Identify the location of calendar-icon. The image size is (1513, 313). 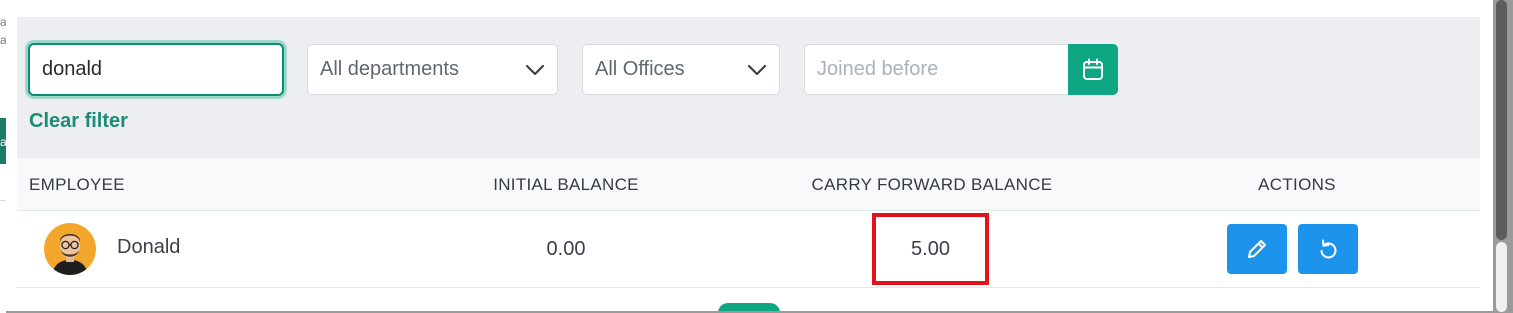
(1093, 69).